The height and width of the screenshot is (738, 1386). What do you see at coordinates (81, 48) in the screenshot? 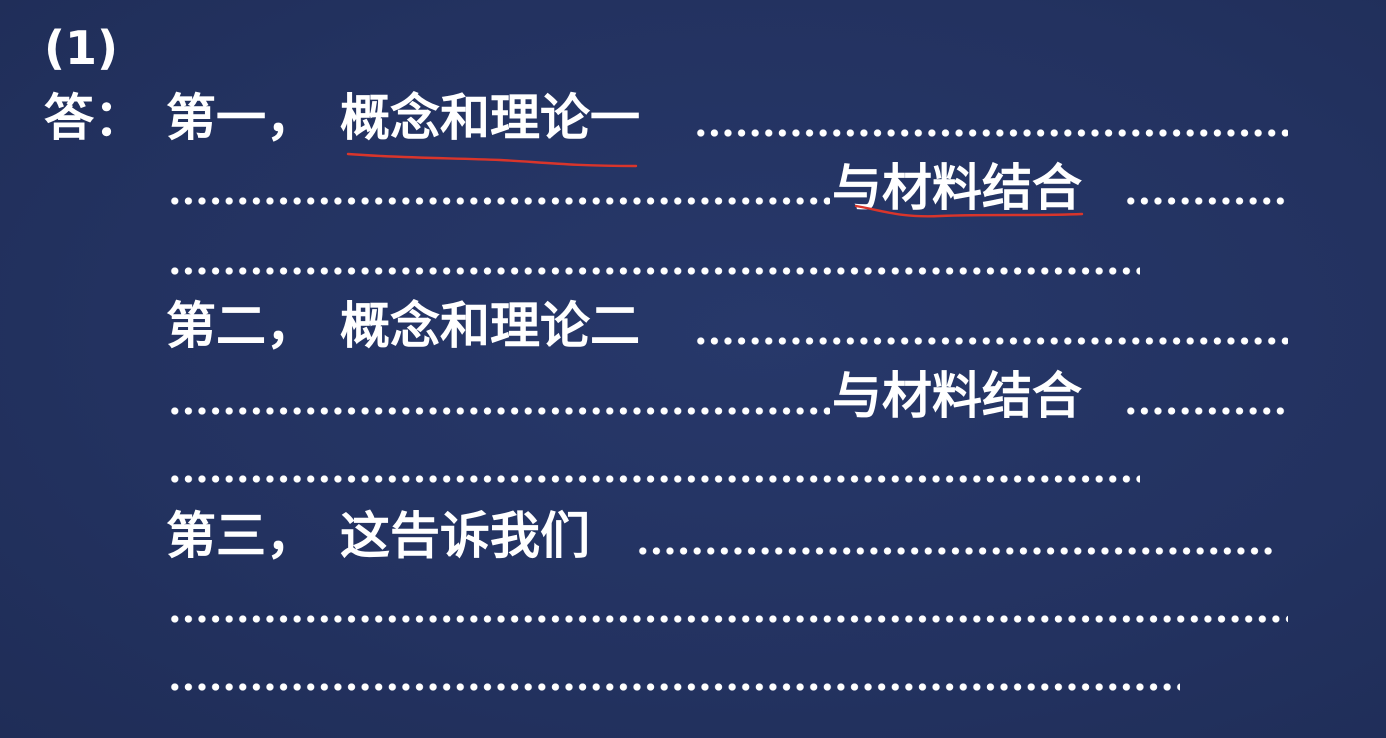
I see `question-number: (1)` at bounding box center [81, 48].